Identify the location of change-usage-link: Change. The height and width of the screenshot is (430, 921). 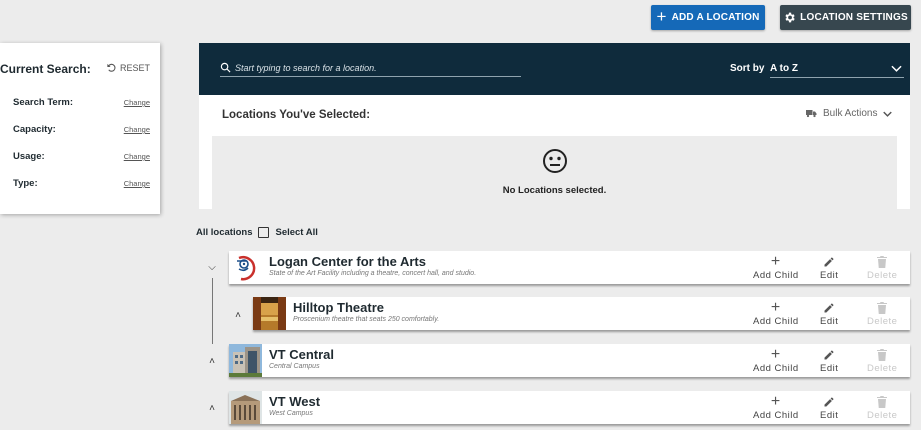
(137, 157).